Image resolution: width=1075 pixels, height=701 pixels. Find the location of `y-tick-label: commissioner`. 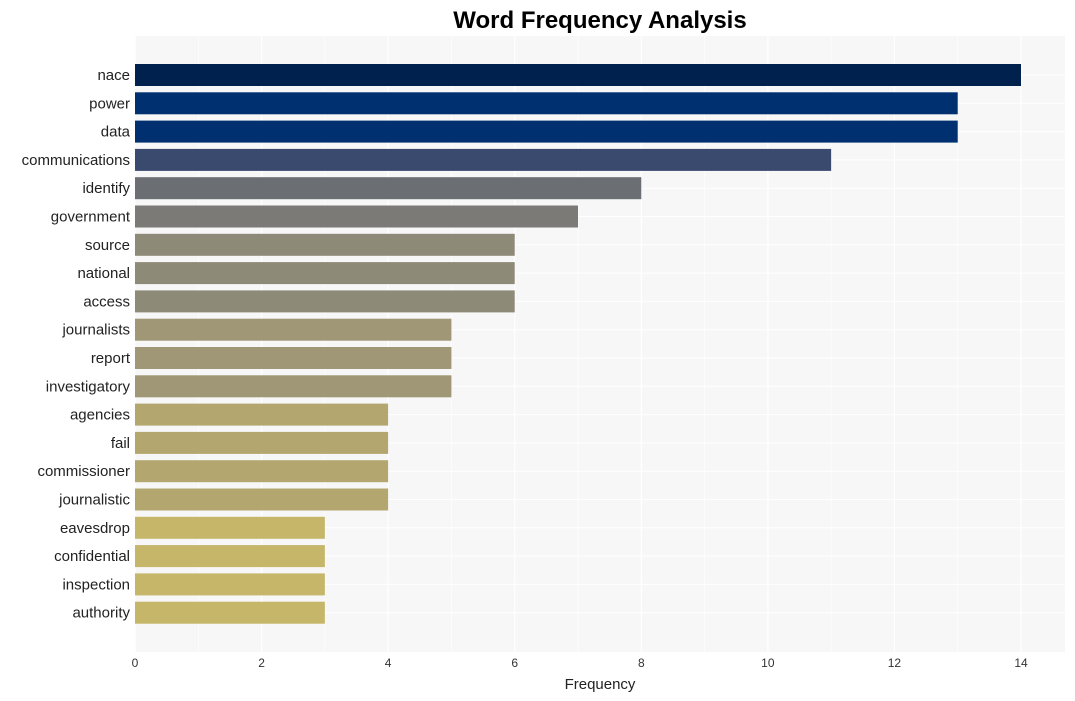

y-tick-label: commissioner is located at coordinates (83, 471).